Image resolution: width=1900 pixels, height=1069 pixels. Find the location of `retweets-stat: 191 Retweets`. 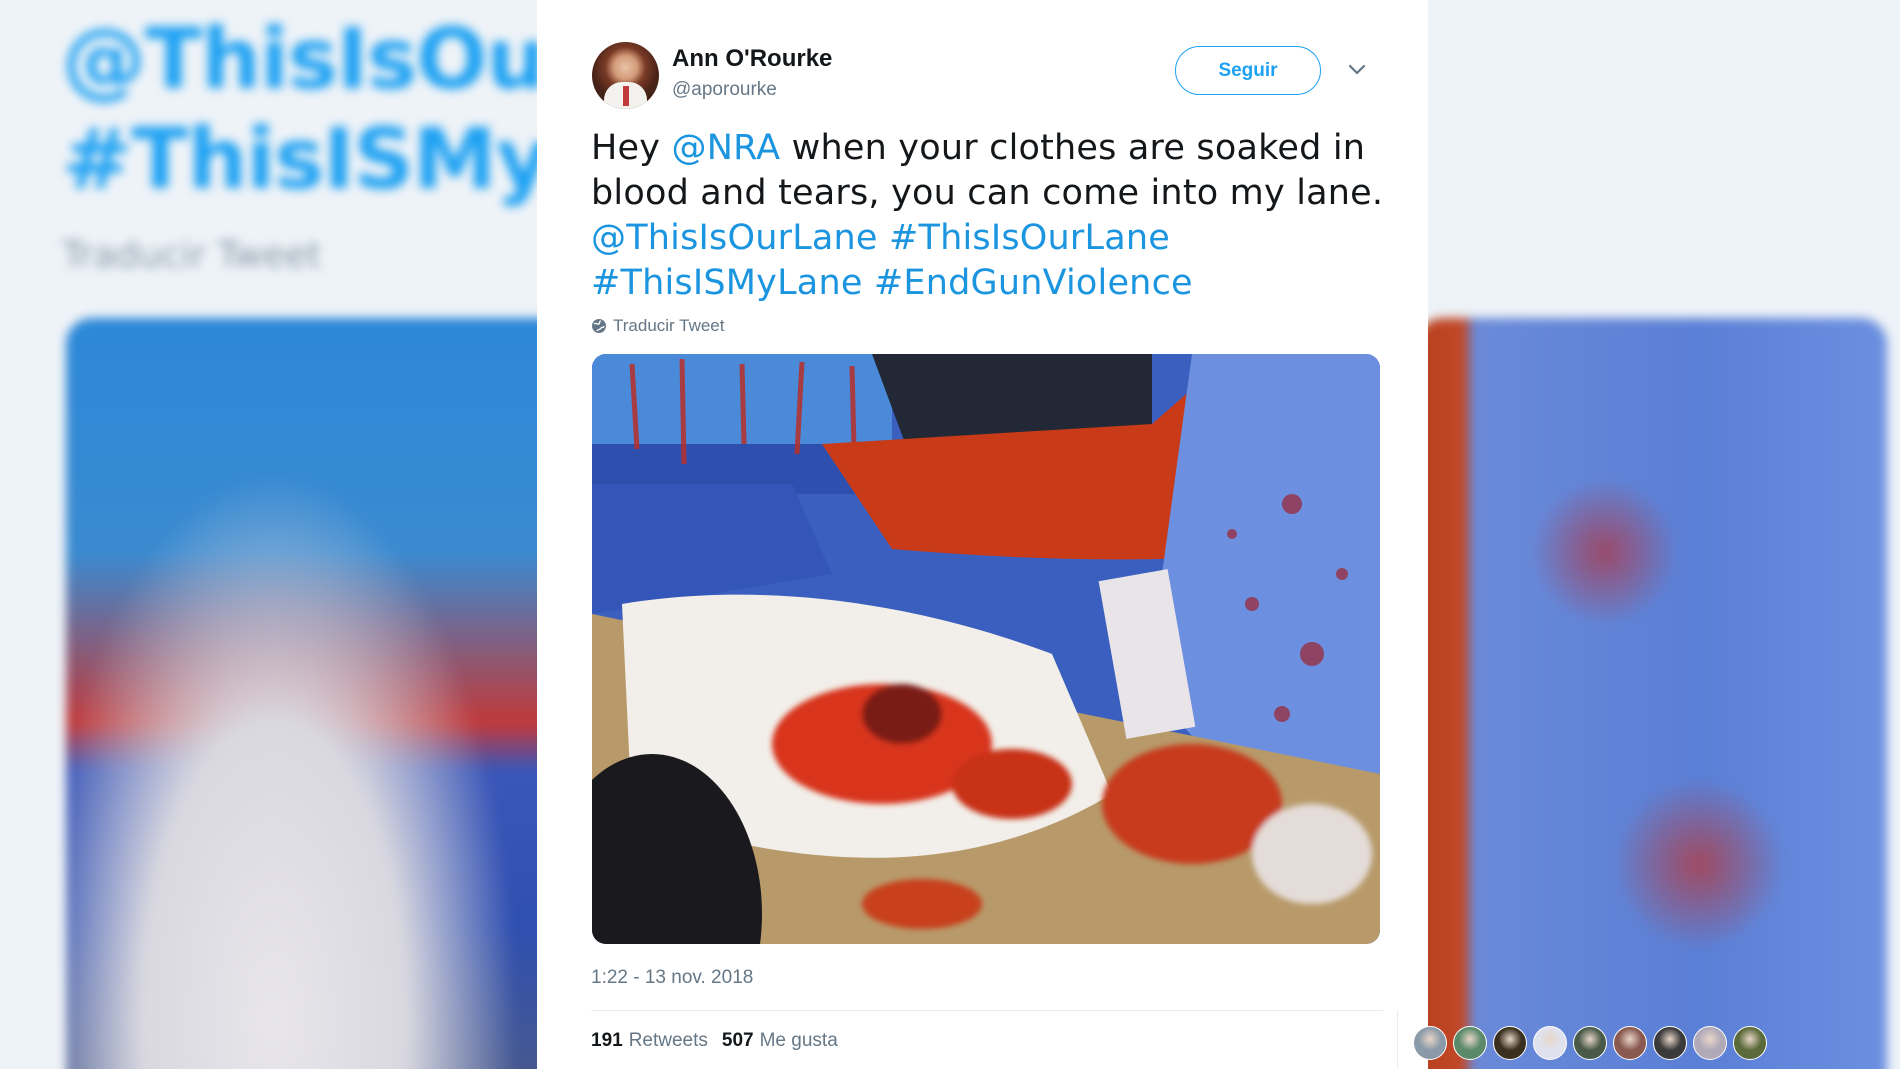

retweets-stat: 191 Retweets is located at coordinates (649, 1041).